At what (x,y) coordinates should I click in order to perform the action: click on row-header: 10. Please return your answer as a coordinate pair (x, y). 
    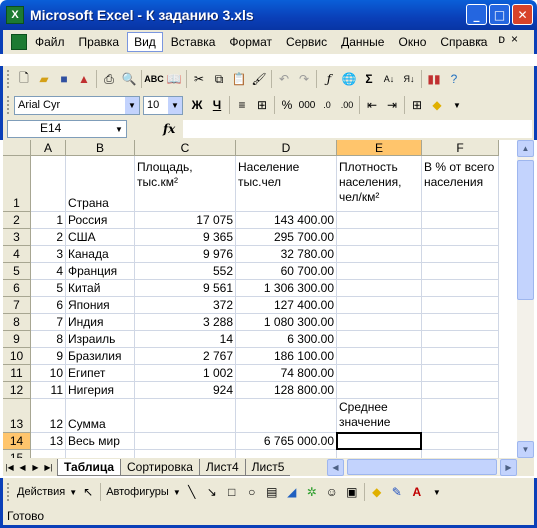
    Looking at the image, I should click on (17, 356).